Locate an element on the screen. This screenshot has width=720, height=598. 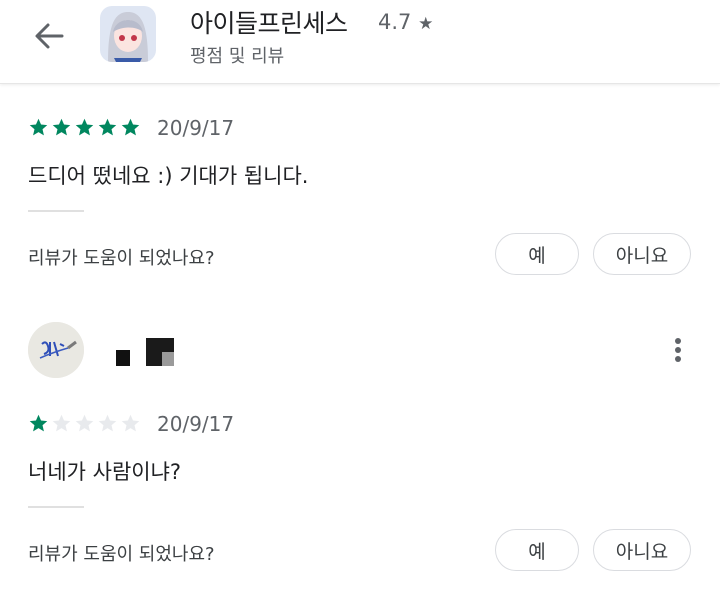
review-1-text: 드디어 떴네요 :) 기대가 됩니다. is located at coordinates (168, 176).